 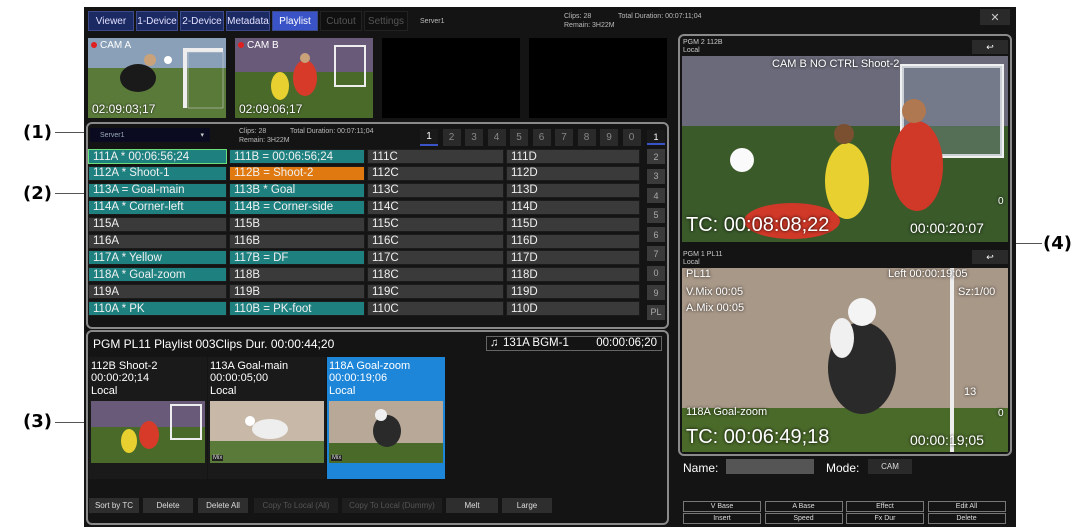 What do you see at coordinates (586, 137) in the screenshot?
I see `page-button-8: 8` at bounding box center [586, 137].